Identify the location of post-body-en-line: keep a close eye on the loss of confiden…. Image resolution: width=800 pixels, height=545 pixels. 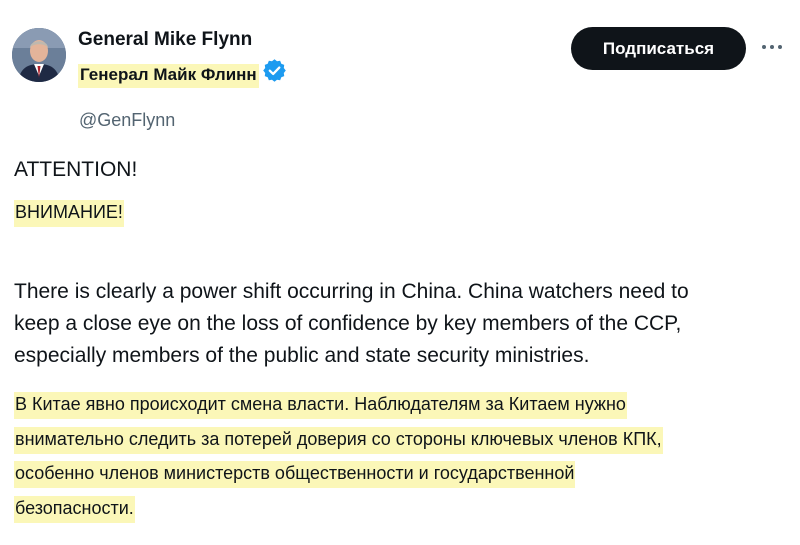
(348, 323).